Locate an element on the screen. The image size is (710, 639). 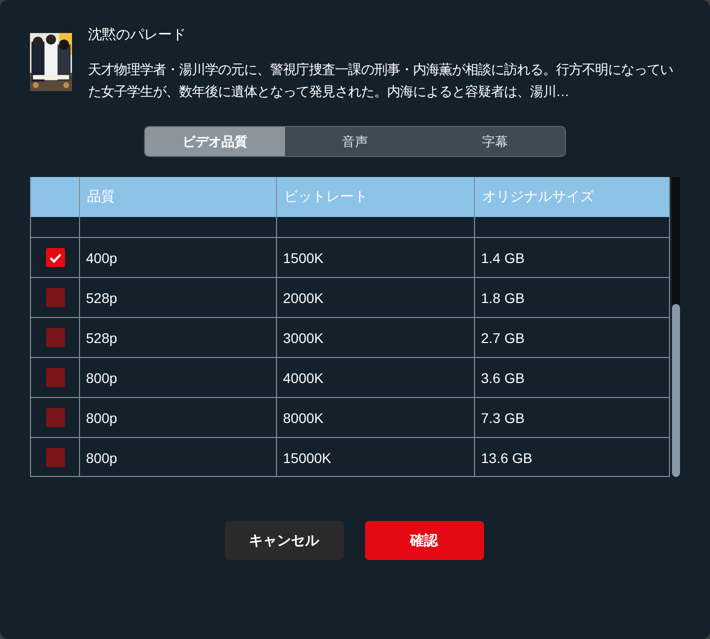
check-icon is located at coordinates (55, 257).